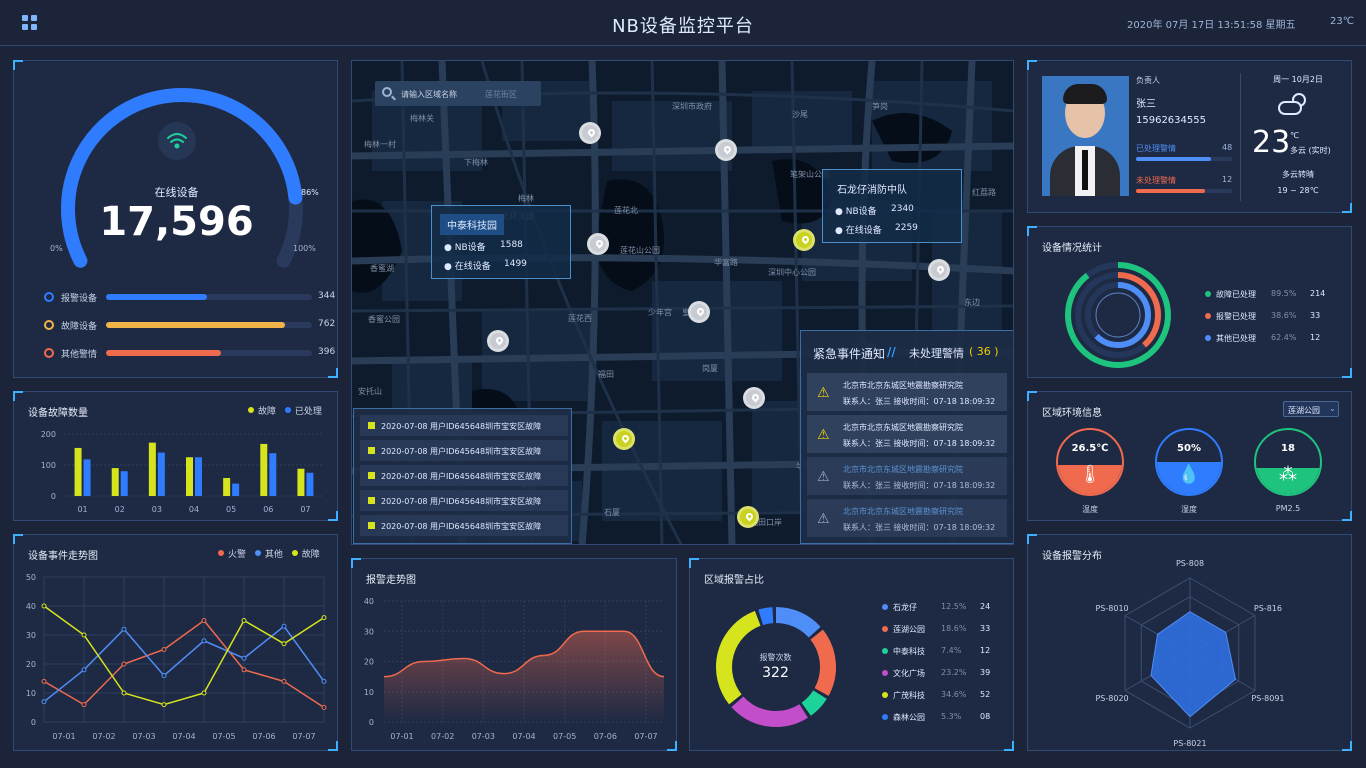  Describe the element at coordinates (903, 385) in the screenshot. I see `alarm-address: 北京市北京东城区地震勘察研究院` at that location.